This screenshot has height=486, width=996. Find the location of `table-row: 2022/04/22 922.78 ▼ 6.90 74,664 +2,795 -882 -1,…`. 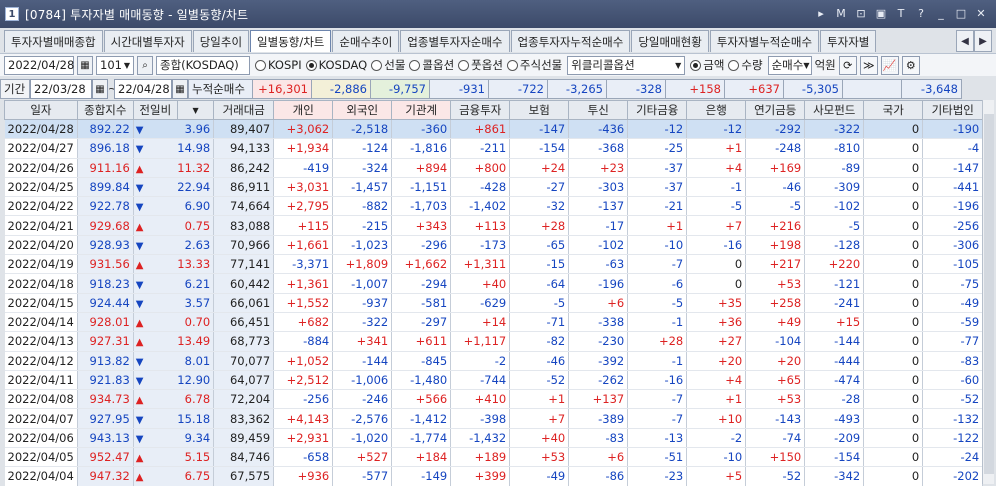

table-row: 2022/04/22 922.78 ▼ 6.90 74,664 +2,795 -882 -1,… is located at coordinates (494, 206).